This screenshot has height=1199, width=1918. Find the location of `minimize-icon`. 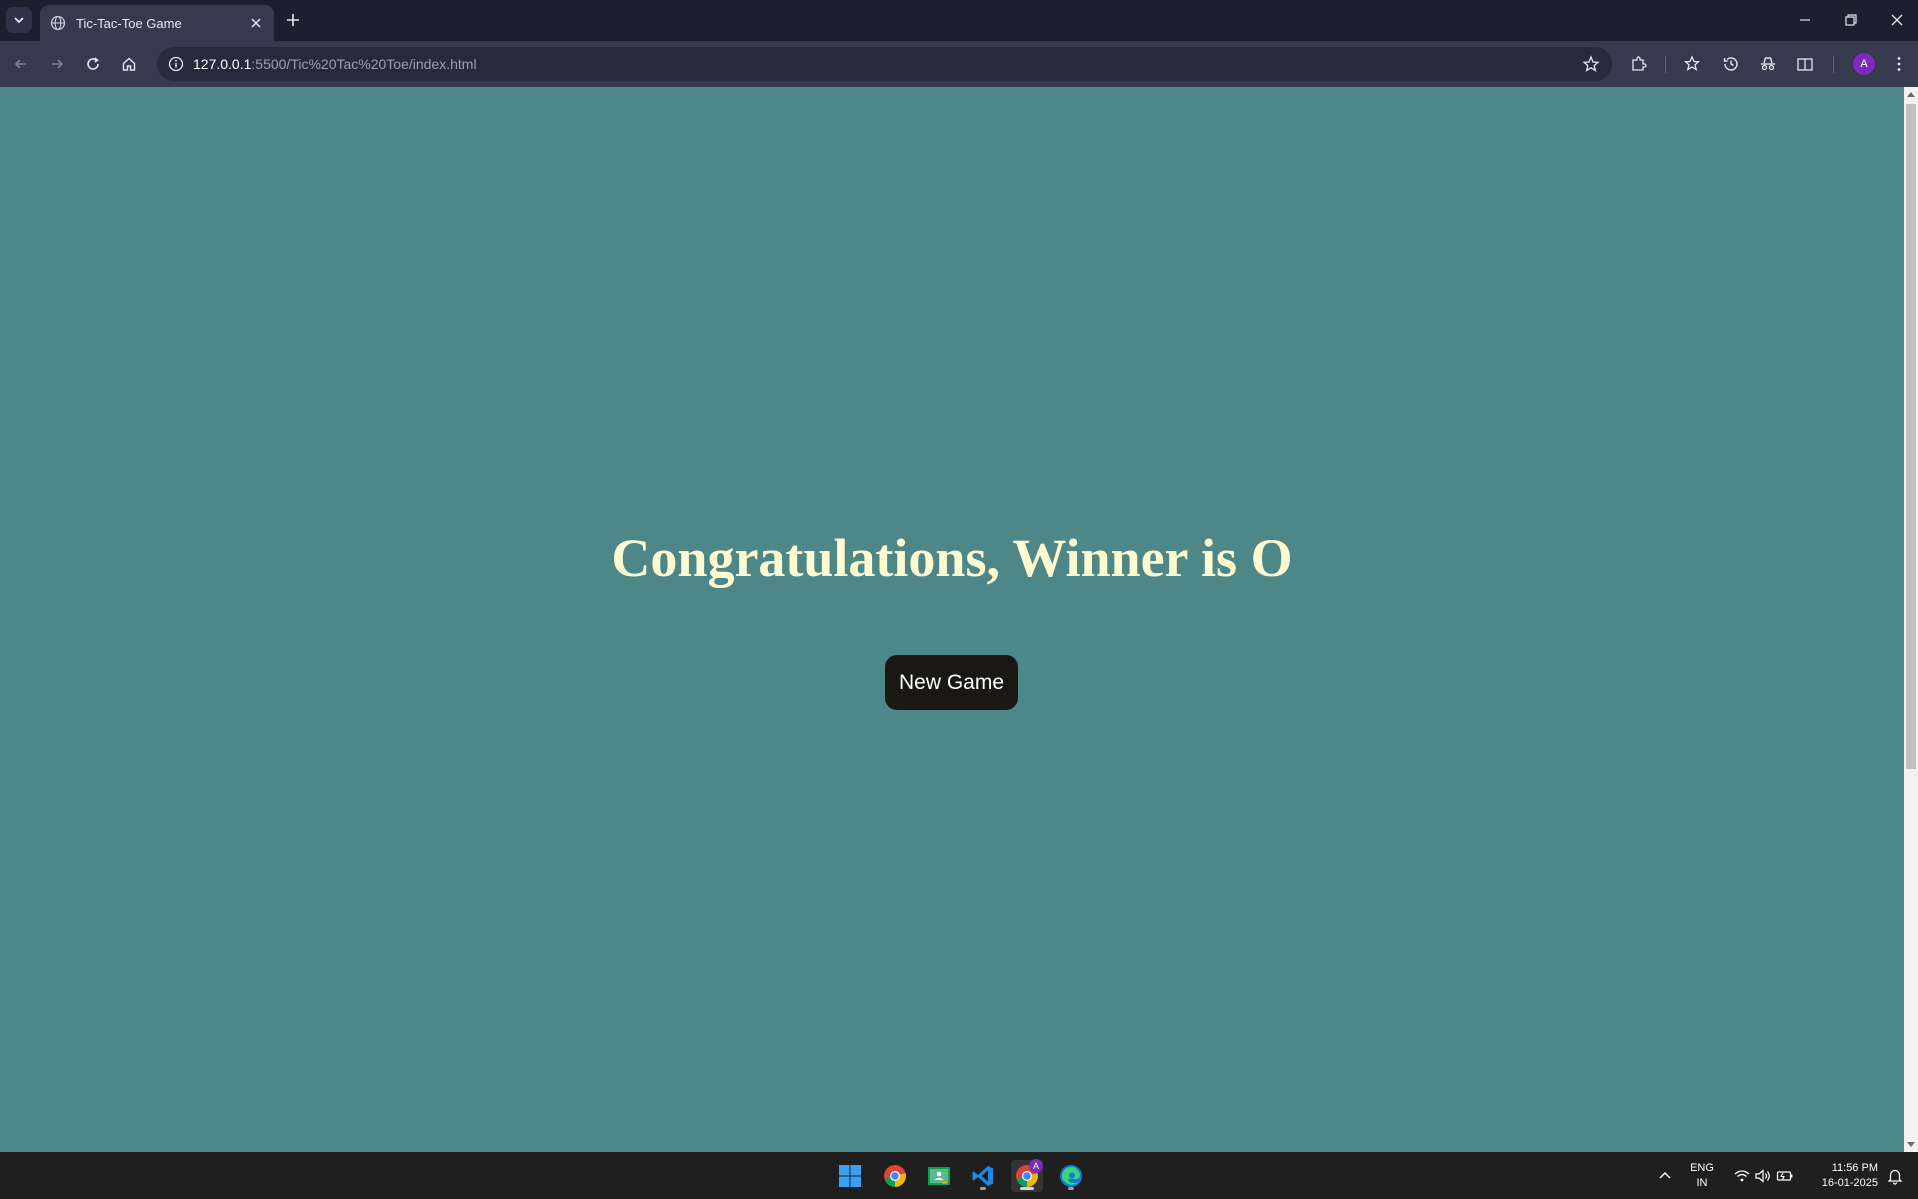

minimize-icon is located at coordinates (1805, 20).